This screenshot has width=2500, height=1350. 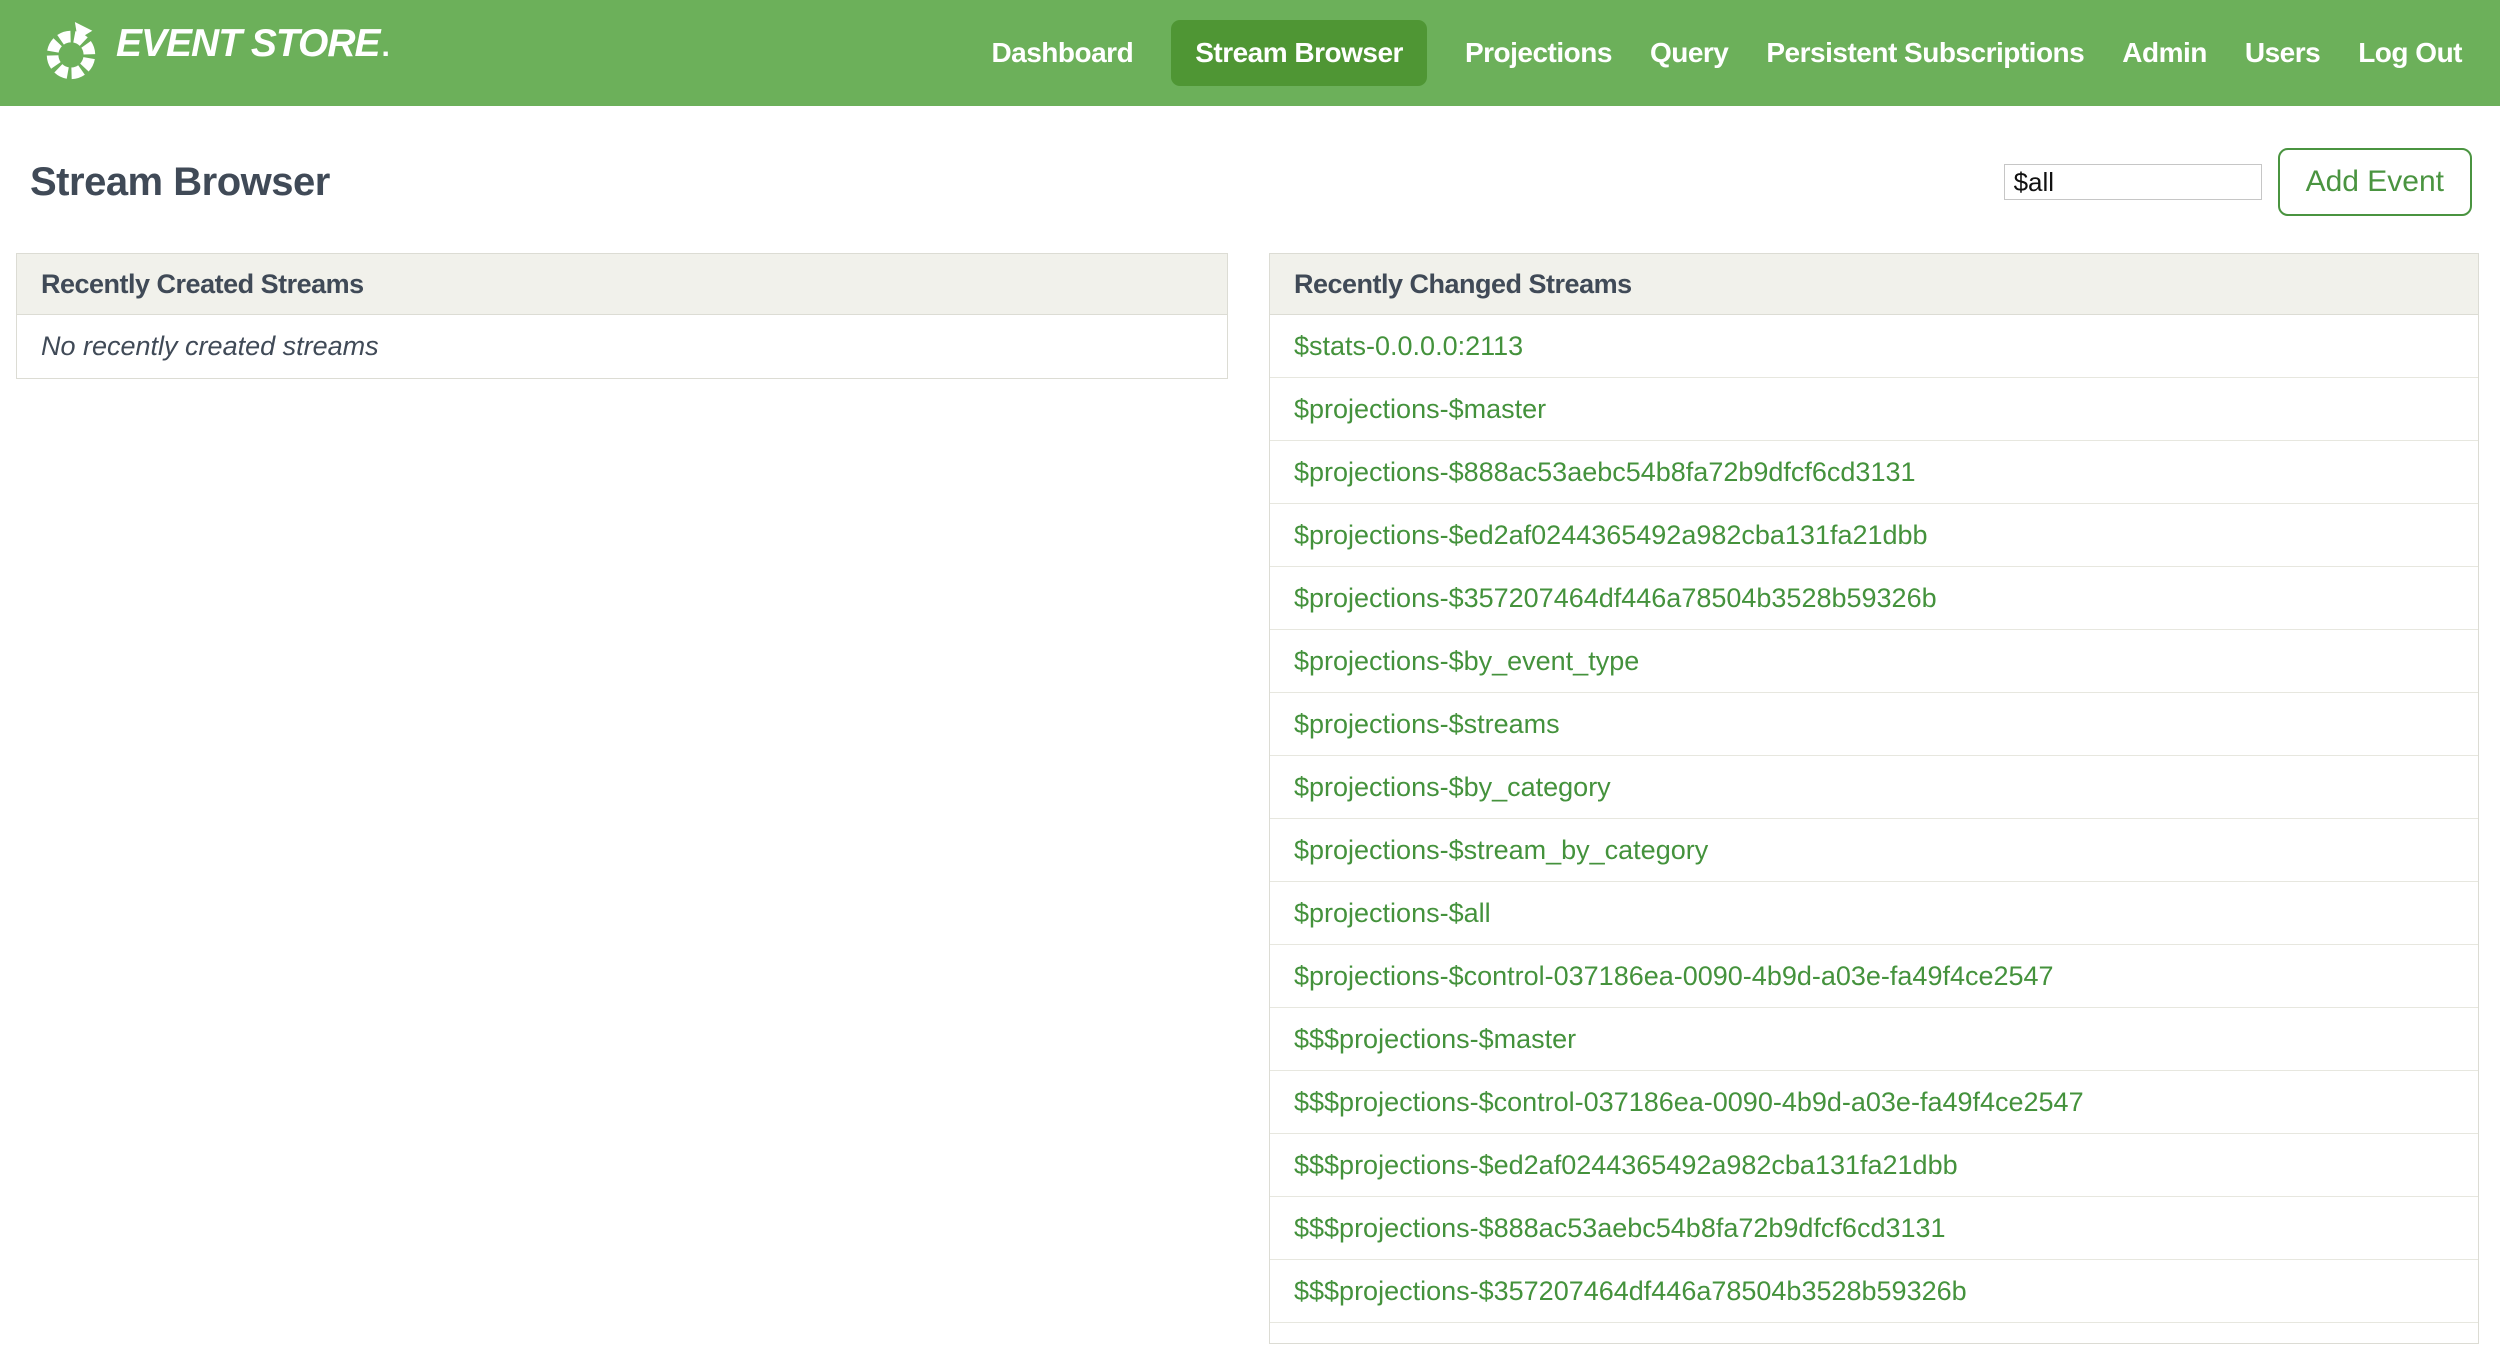 What do you see at coordinates (1299, 53) in the screenshot?
I see `nav-stream-browser: Stream Browser` at bounding box center [1299, 53].